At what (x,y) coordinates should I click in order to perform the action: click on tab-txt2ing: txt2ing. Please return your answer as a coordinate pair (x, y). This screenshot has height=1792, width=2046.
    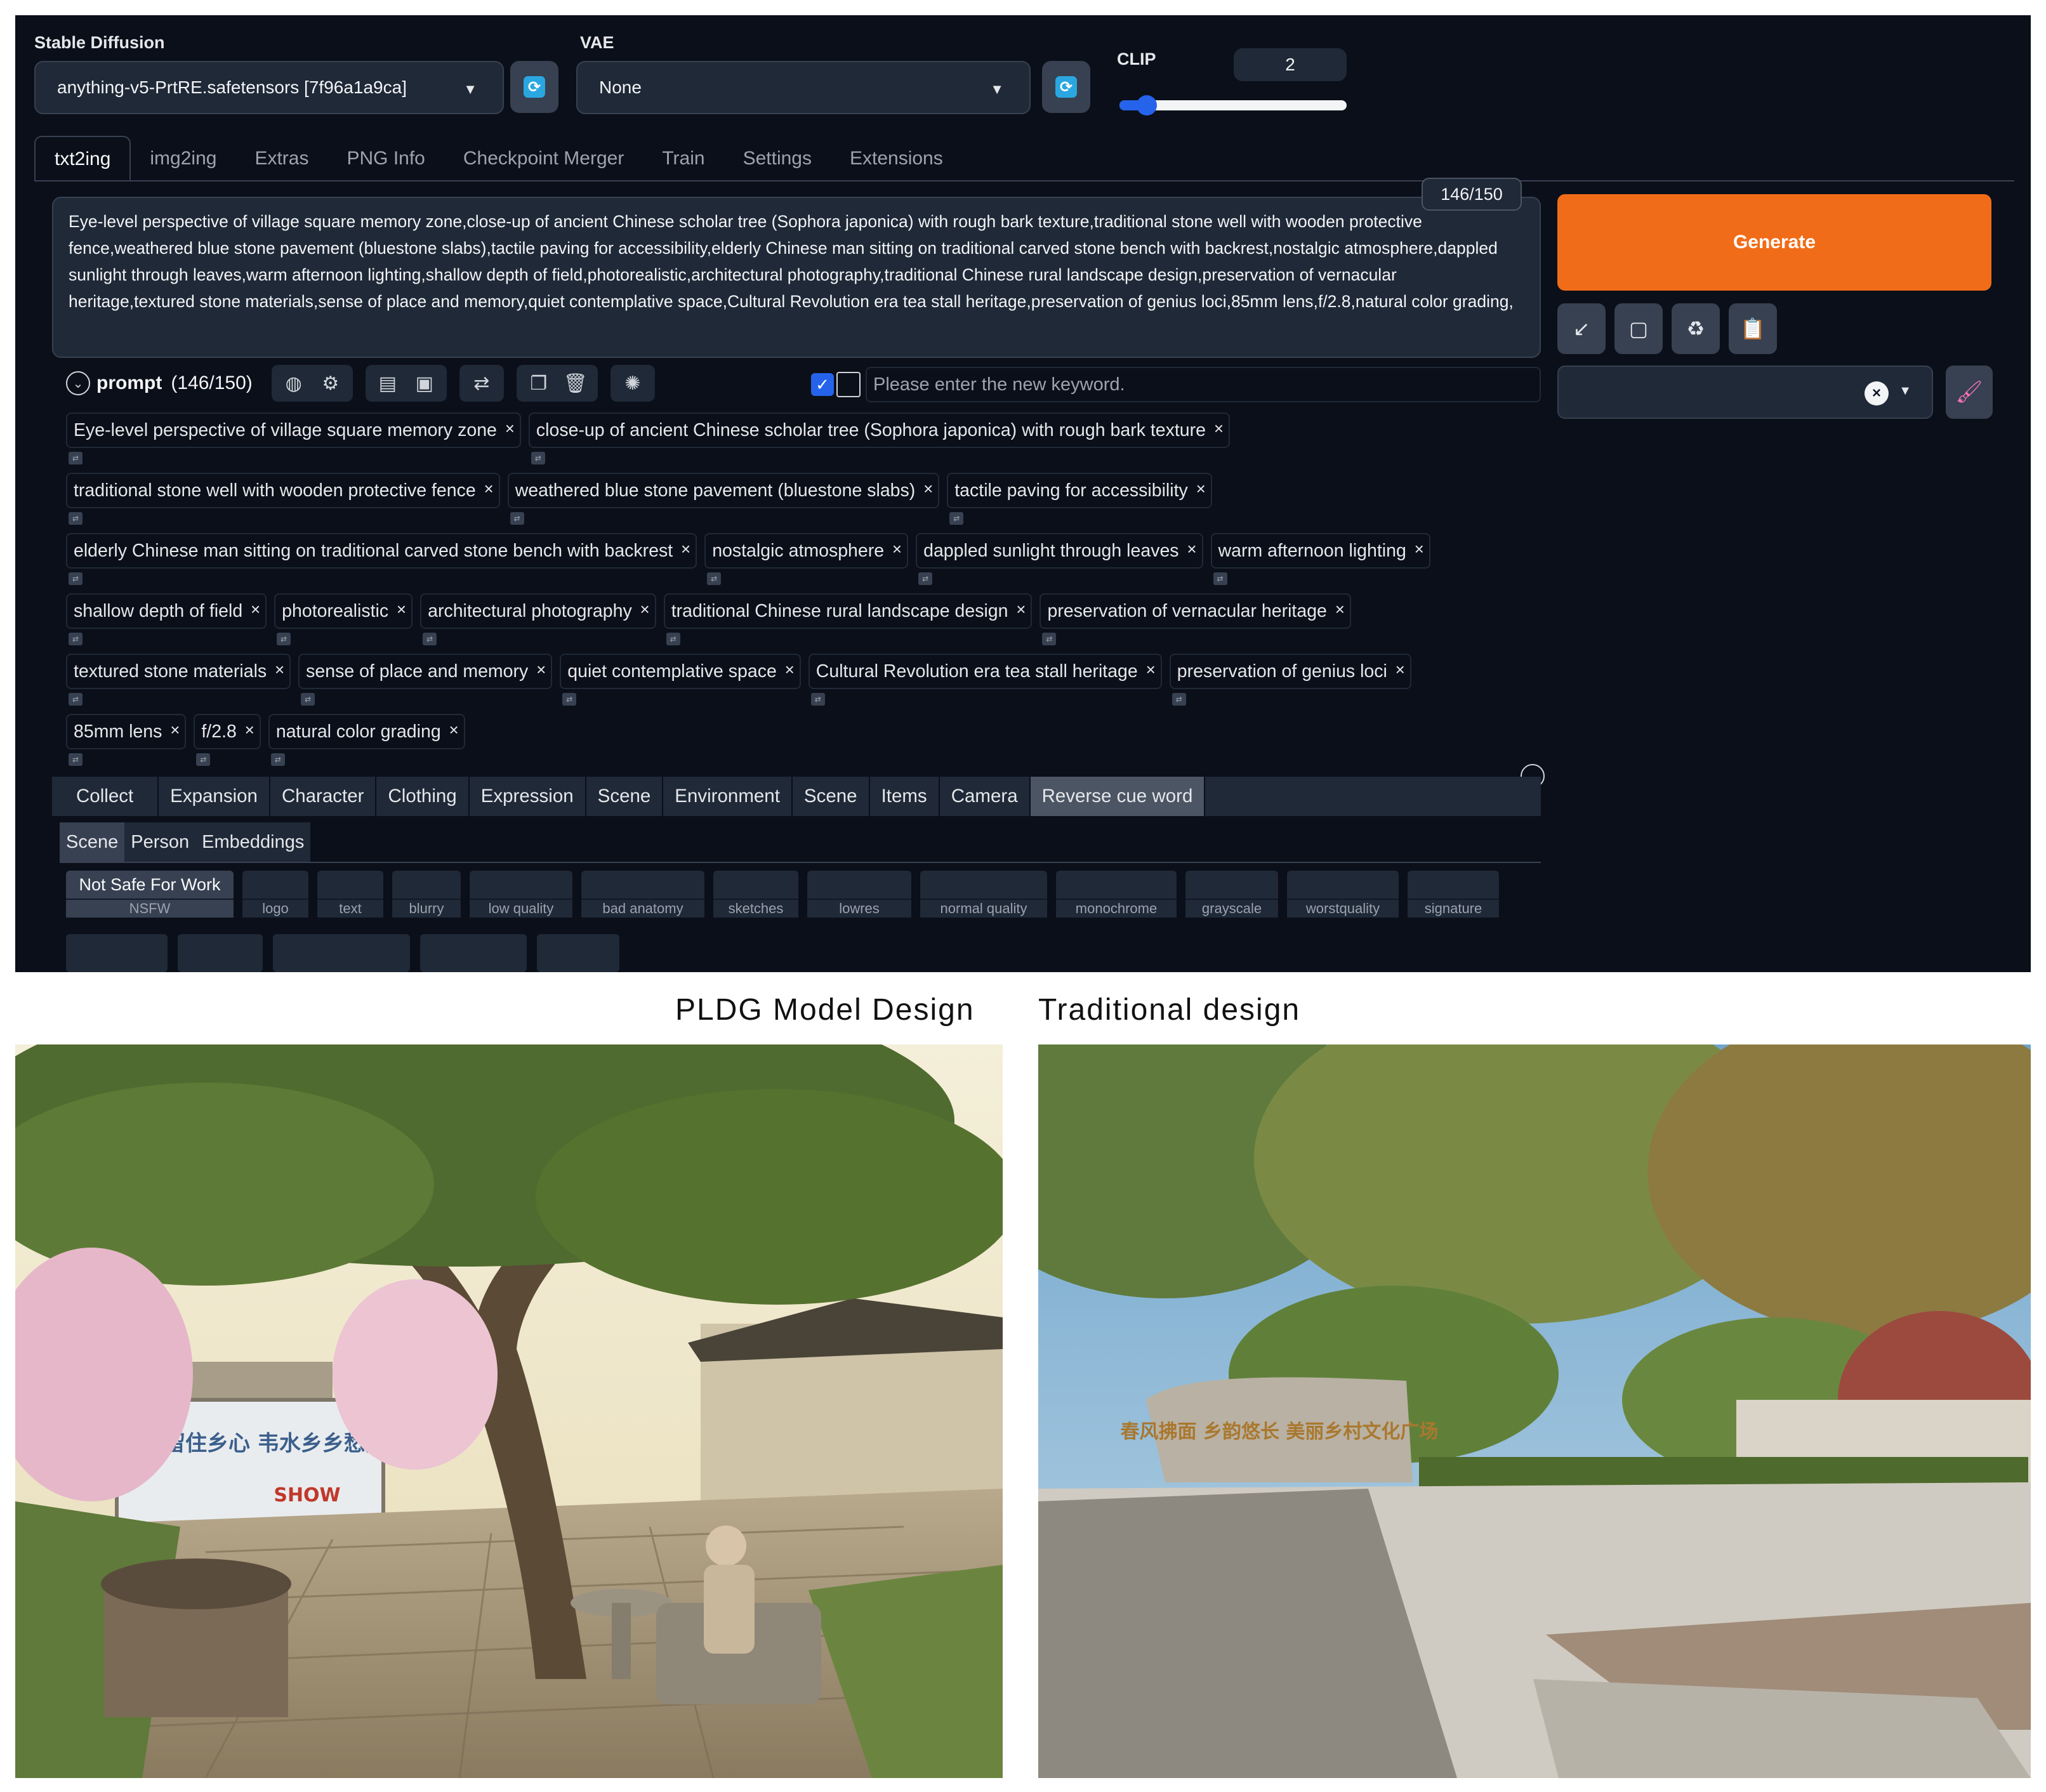
    Looking at the image, I should click on (82, 158).